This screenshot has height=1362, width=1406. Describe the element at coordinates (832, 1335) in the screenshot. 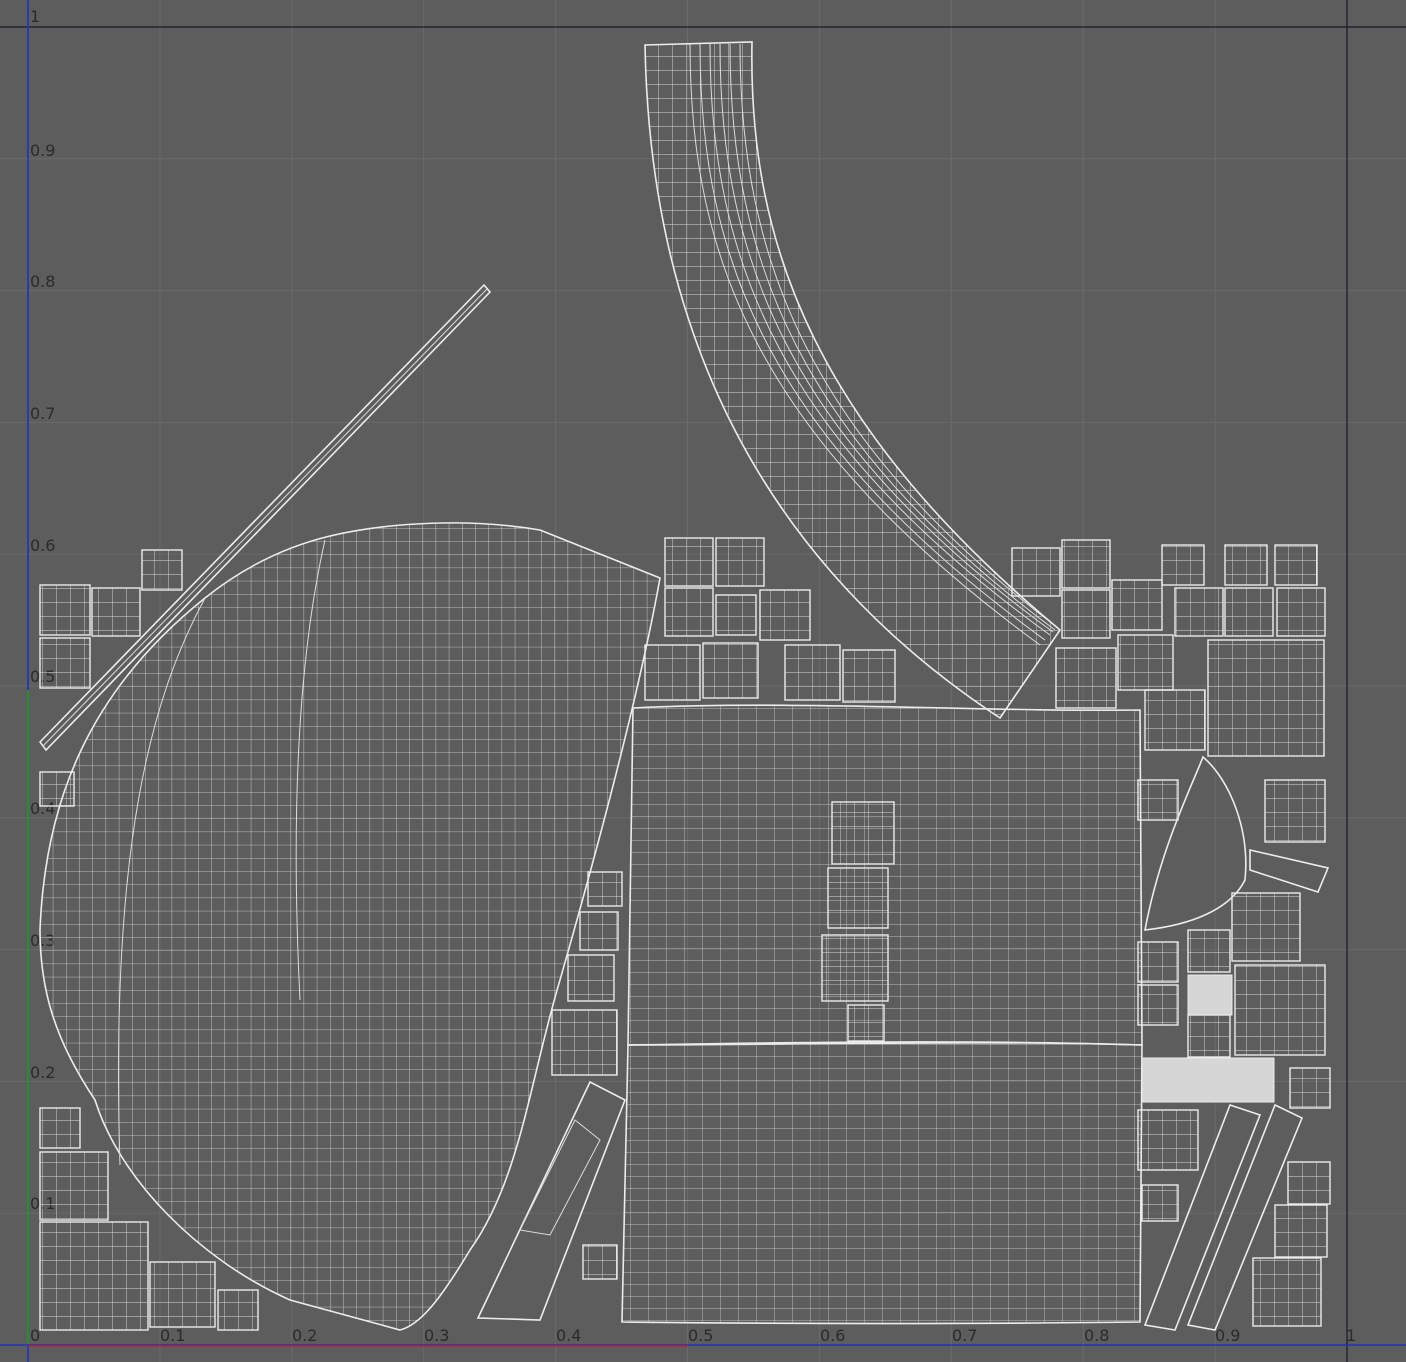

I see `u-tick-label: 0.6` at that location.